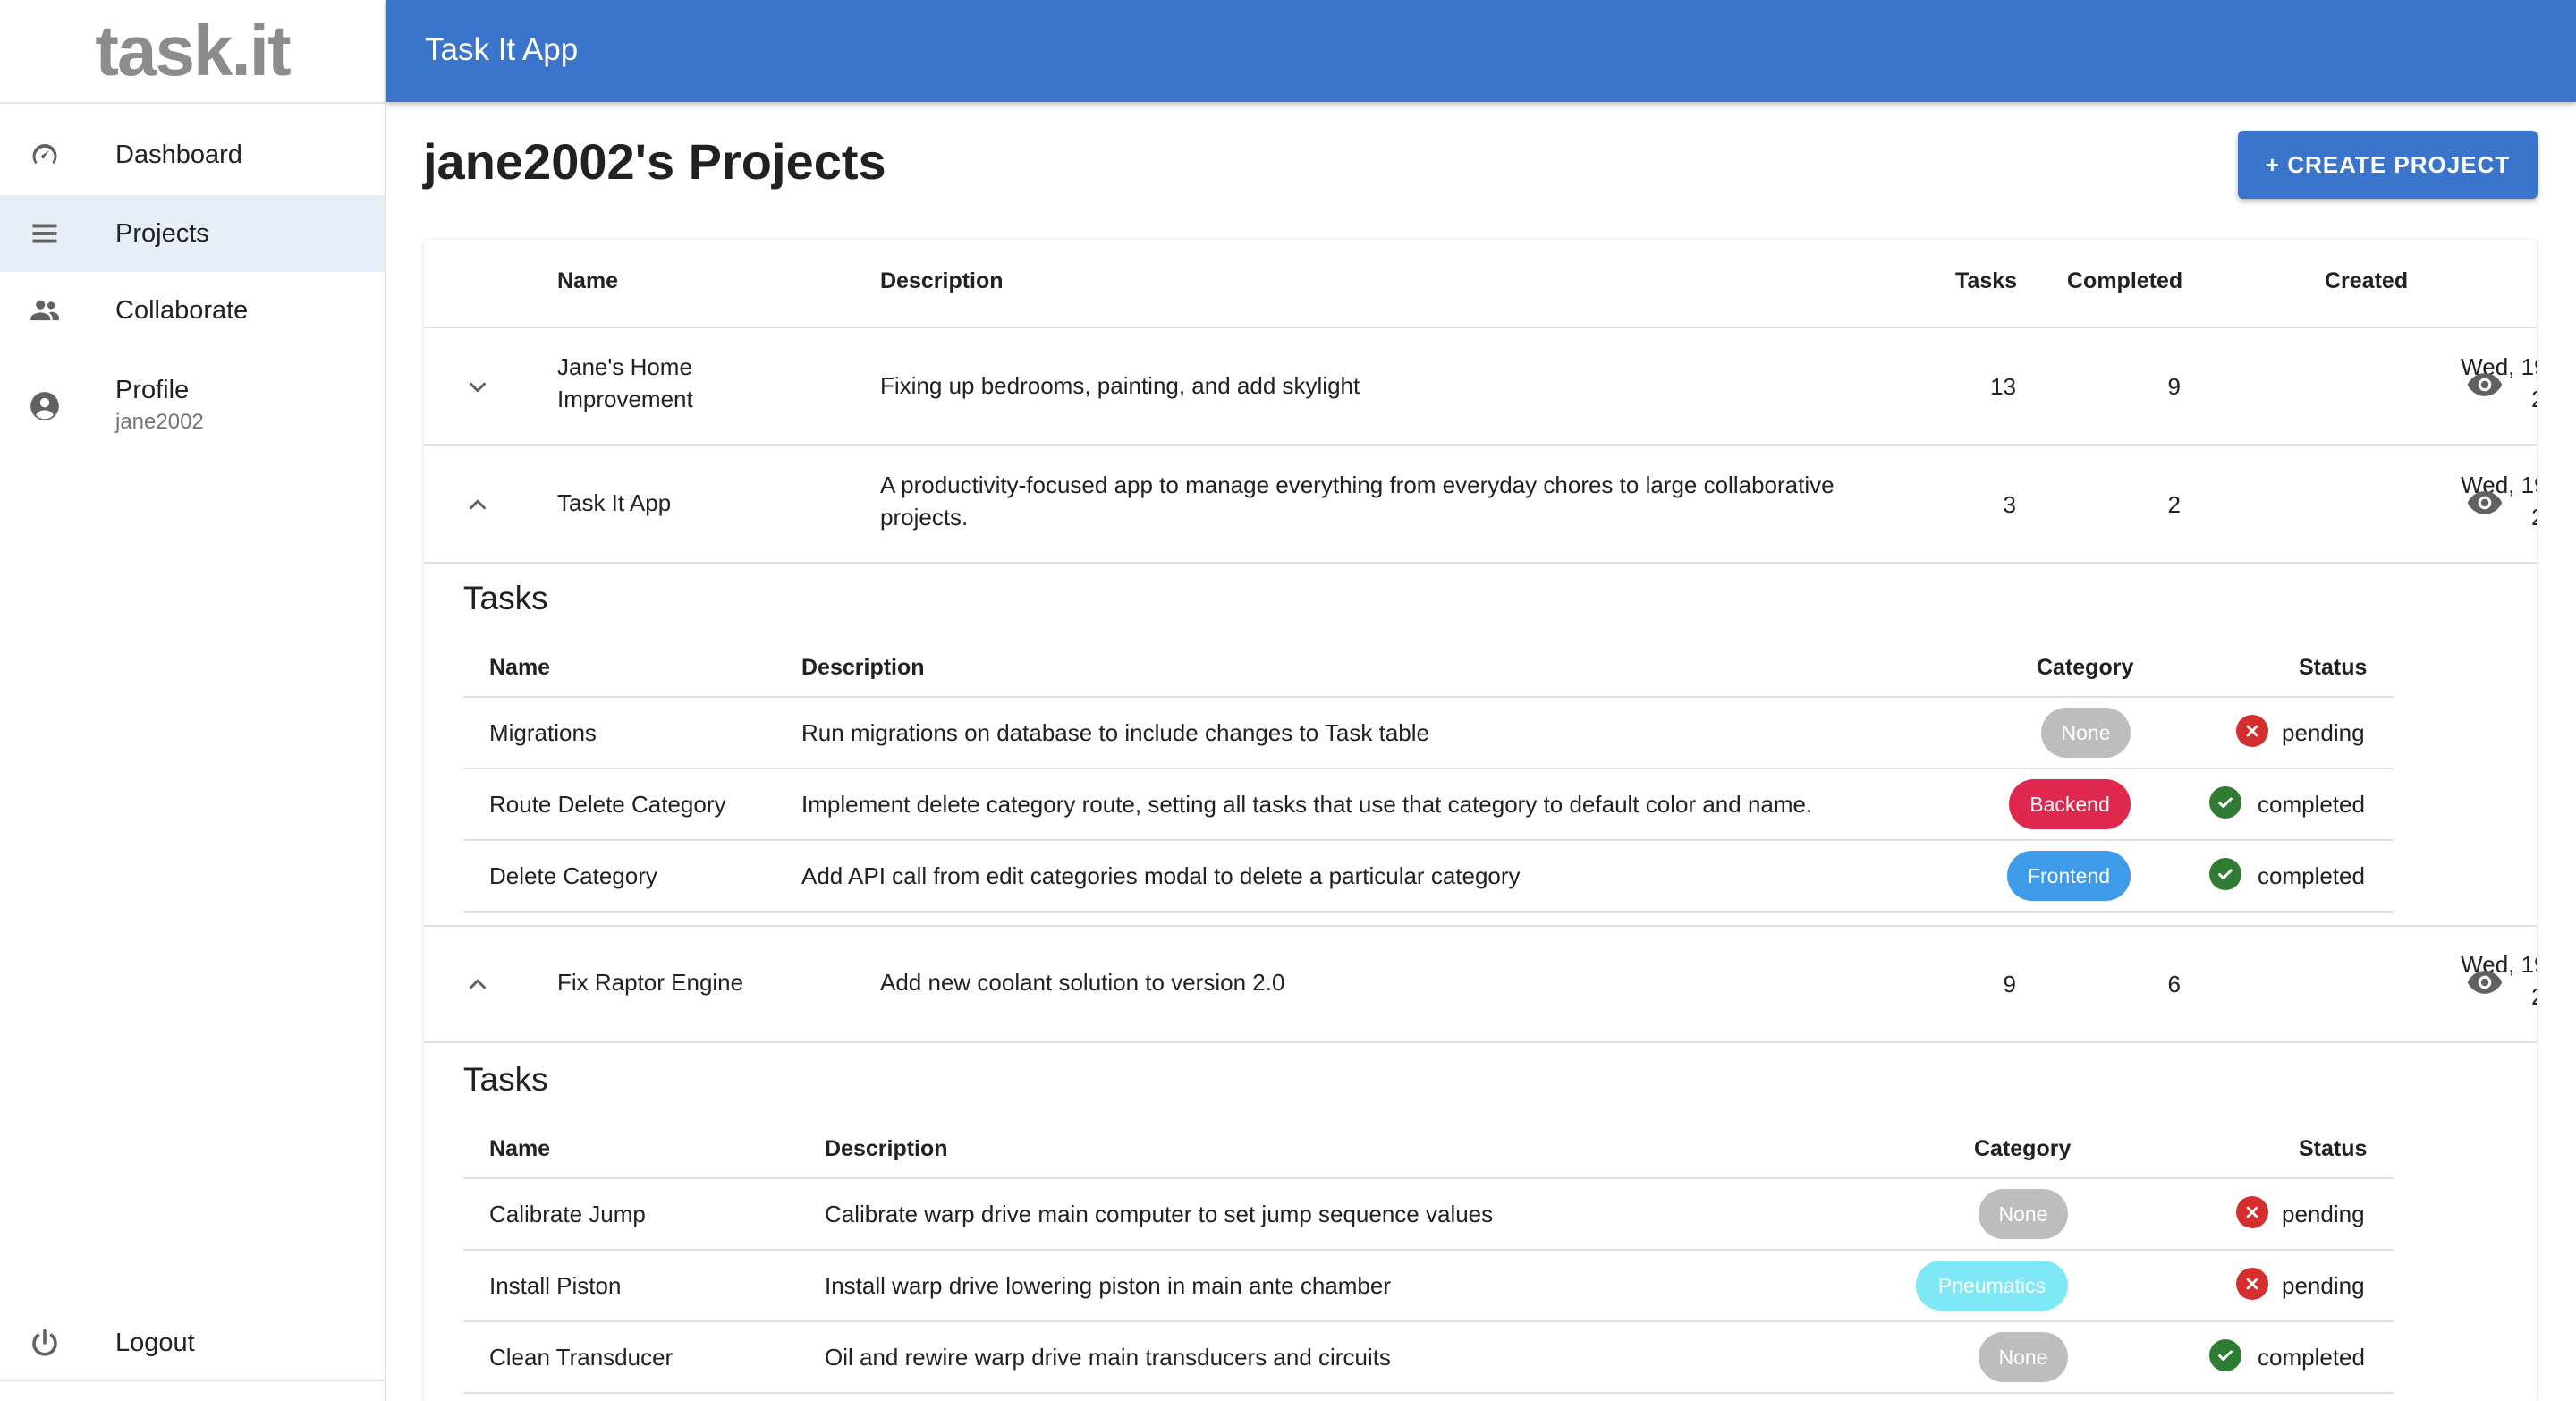 Image resolution: width=2576 pixels, height=1401 pixels. Describe the element at coordinates (45, 310) in the screenshot. I see `people-icon` at that location.